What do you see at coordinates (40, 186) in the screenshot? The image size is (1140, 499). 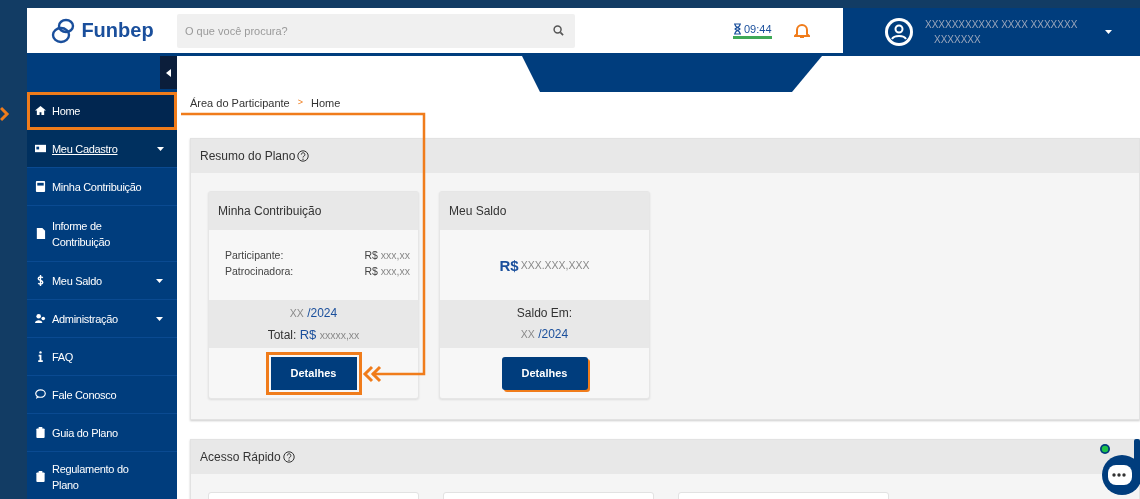 I see `calculator-icon` at bounding box center [40, 186].